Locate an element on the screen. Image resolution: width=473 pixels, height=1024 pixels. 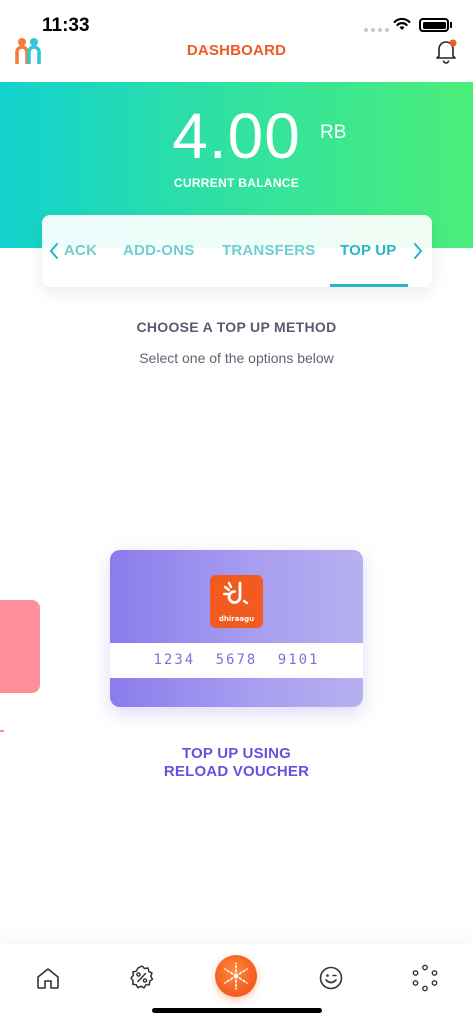
caption-line-2: RELOAD VOUCHER is located at coordinates (236, 771).